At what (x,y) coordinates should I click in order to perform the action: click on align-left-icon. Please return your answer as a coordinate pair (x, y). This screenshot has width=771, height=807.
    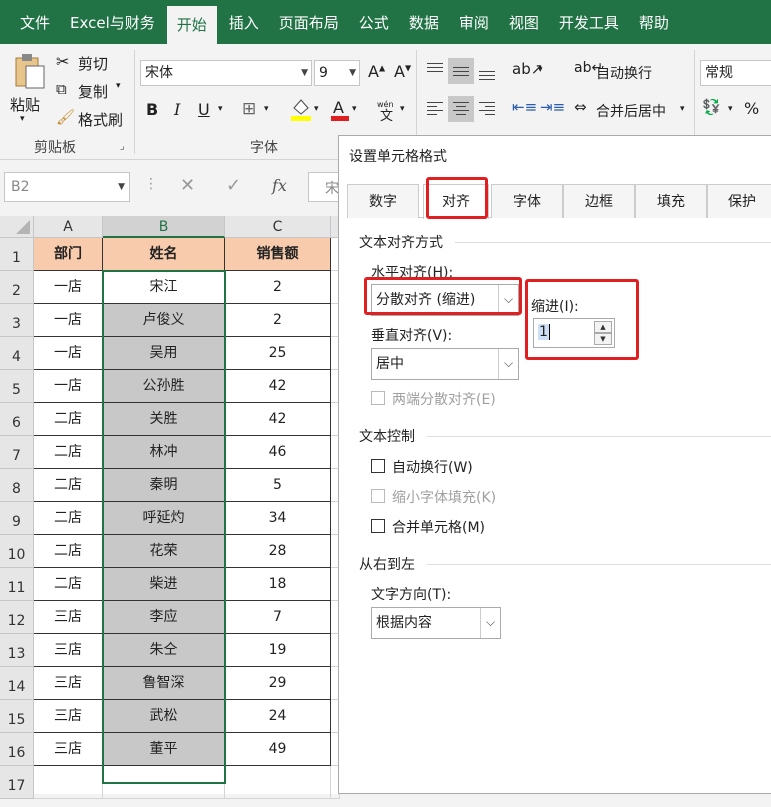
    Looking at the image, I should click on (435, 109).